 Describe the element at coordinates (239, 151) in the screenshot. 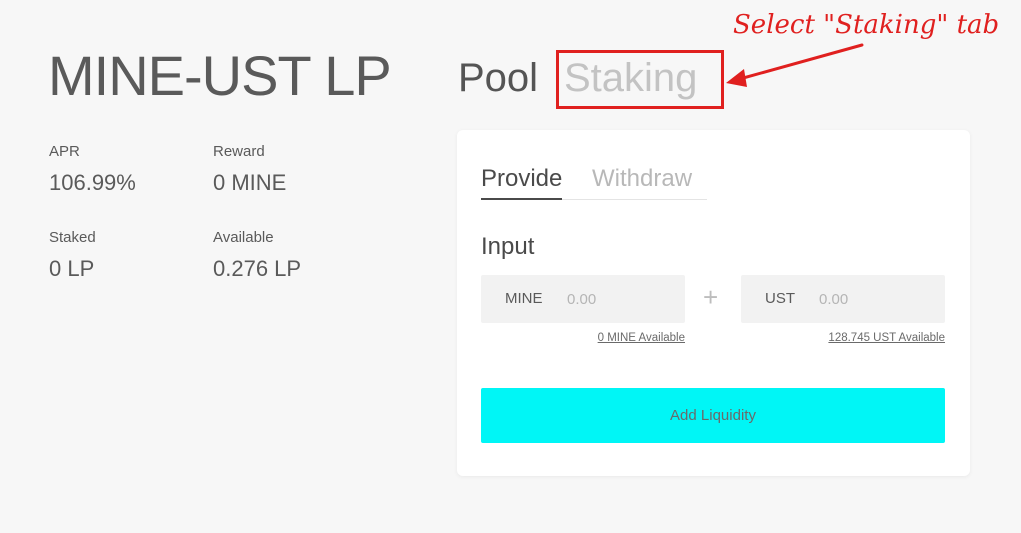

I see `stat-reward-label: Reward` at that location.